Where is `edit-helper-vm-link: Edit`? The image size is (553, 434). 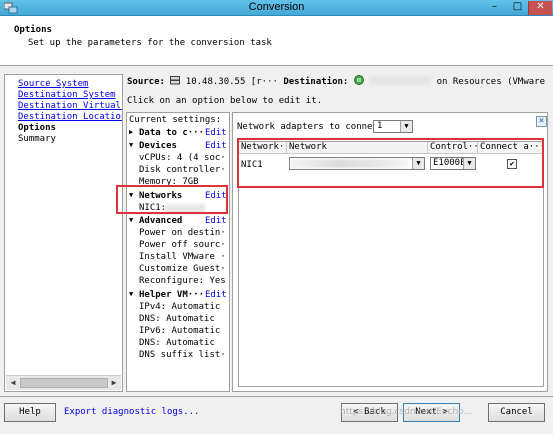
edit-helper-vm-link: Edit is located at coordinates (216, 295).